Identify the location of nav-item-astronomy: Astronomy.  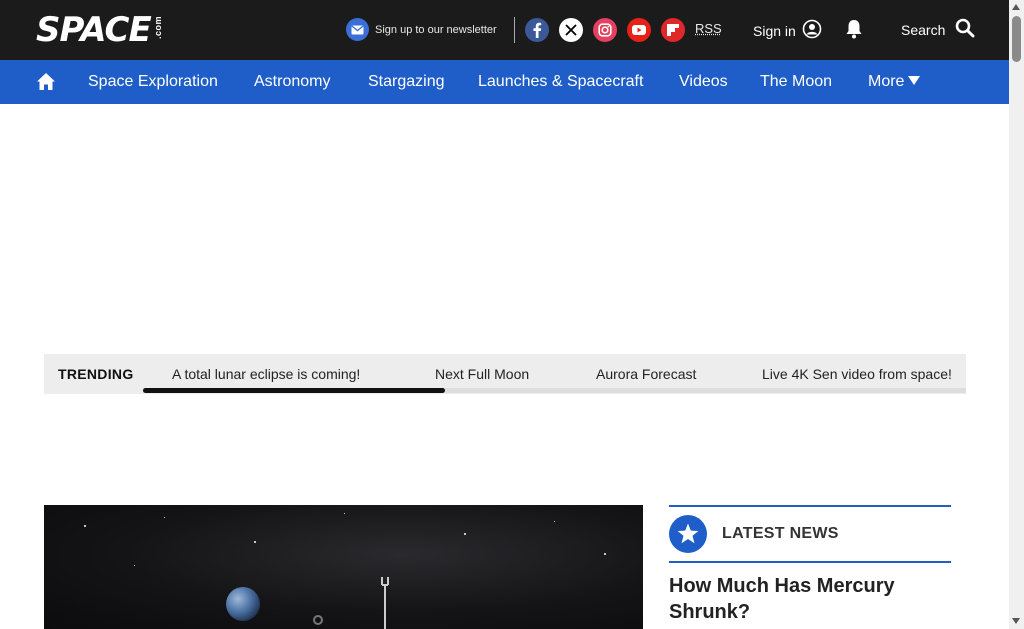
(292, 82).